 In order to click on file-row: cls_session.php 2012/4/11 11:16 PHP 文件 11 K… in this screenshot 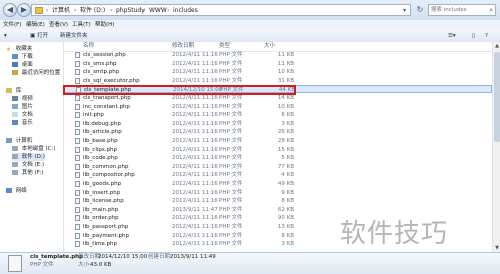, I will do `click(278, 55)`.